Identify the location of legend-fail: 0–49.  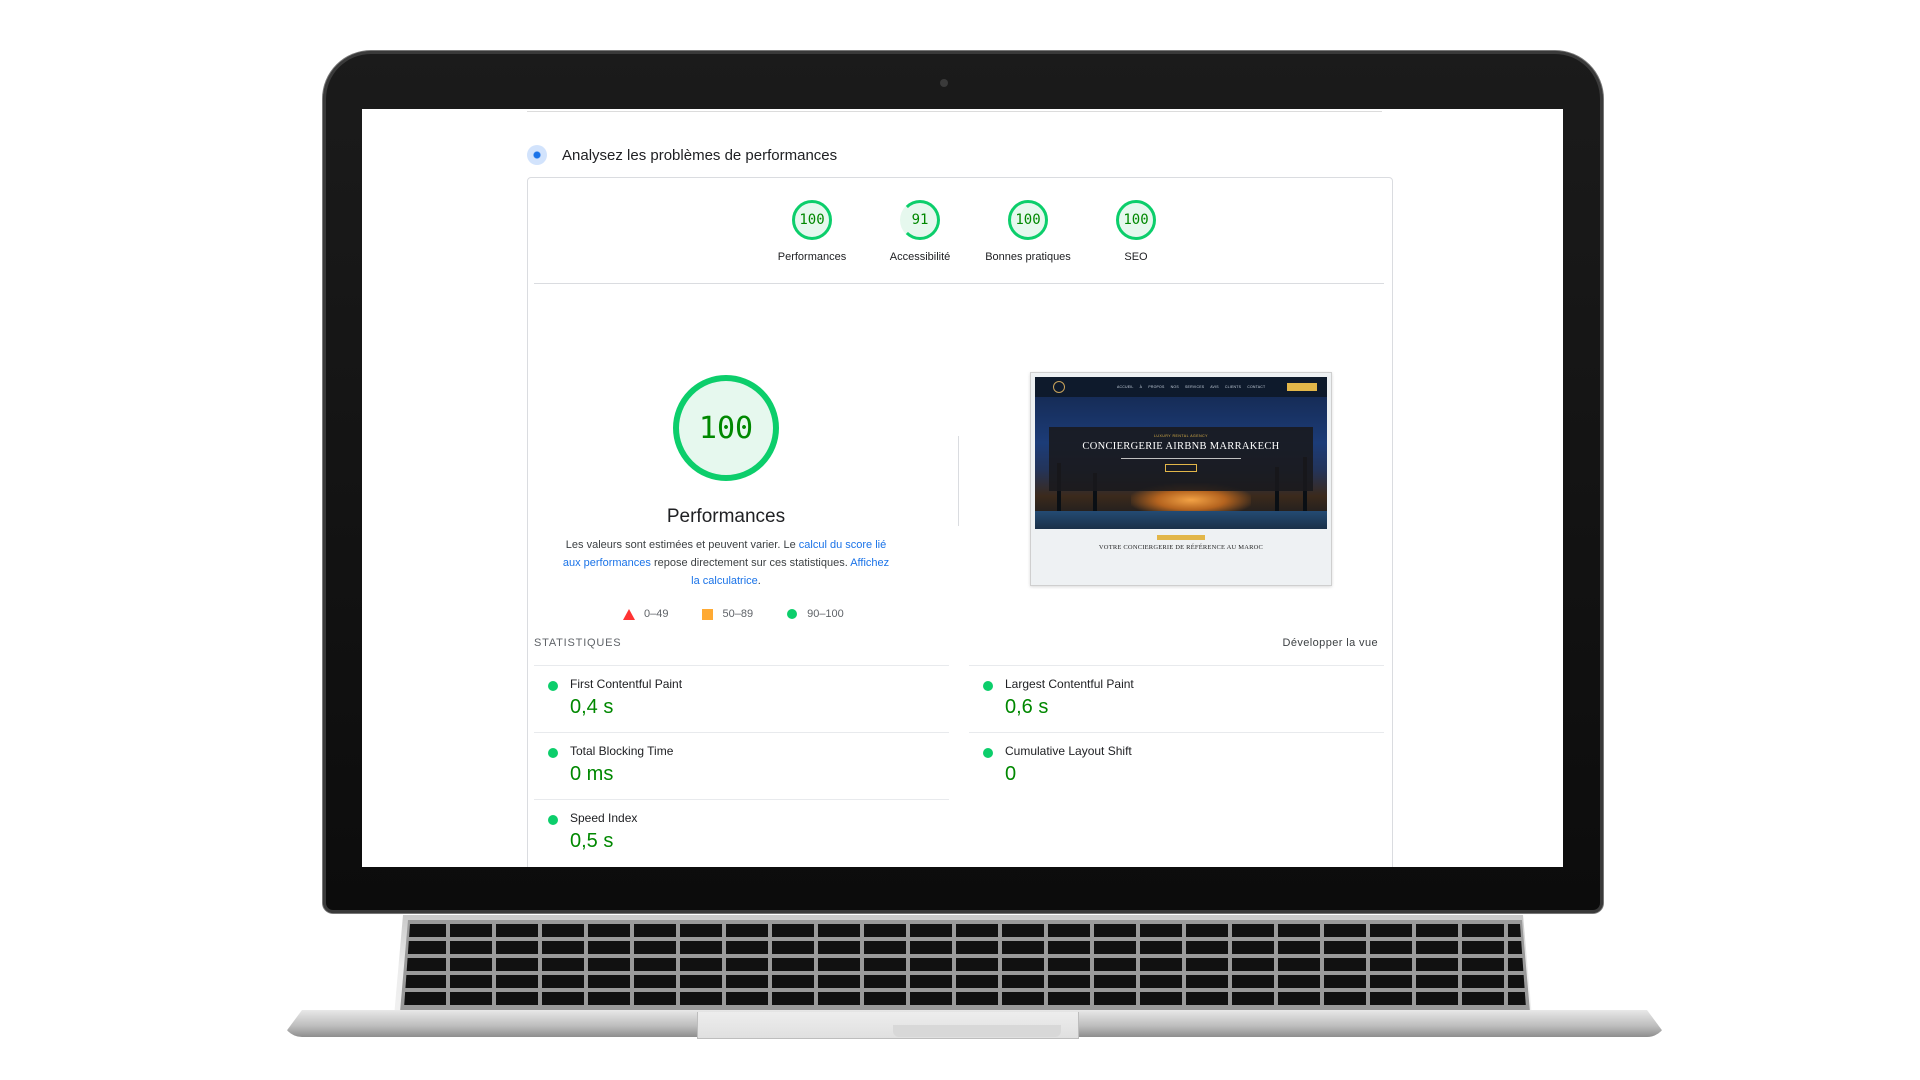
(645, 614).